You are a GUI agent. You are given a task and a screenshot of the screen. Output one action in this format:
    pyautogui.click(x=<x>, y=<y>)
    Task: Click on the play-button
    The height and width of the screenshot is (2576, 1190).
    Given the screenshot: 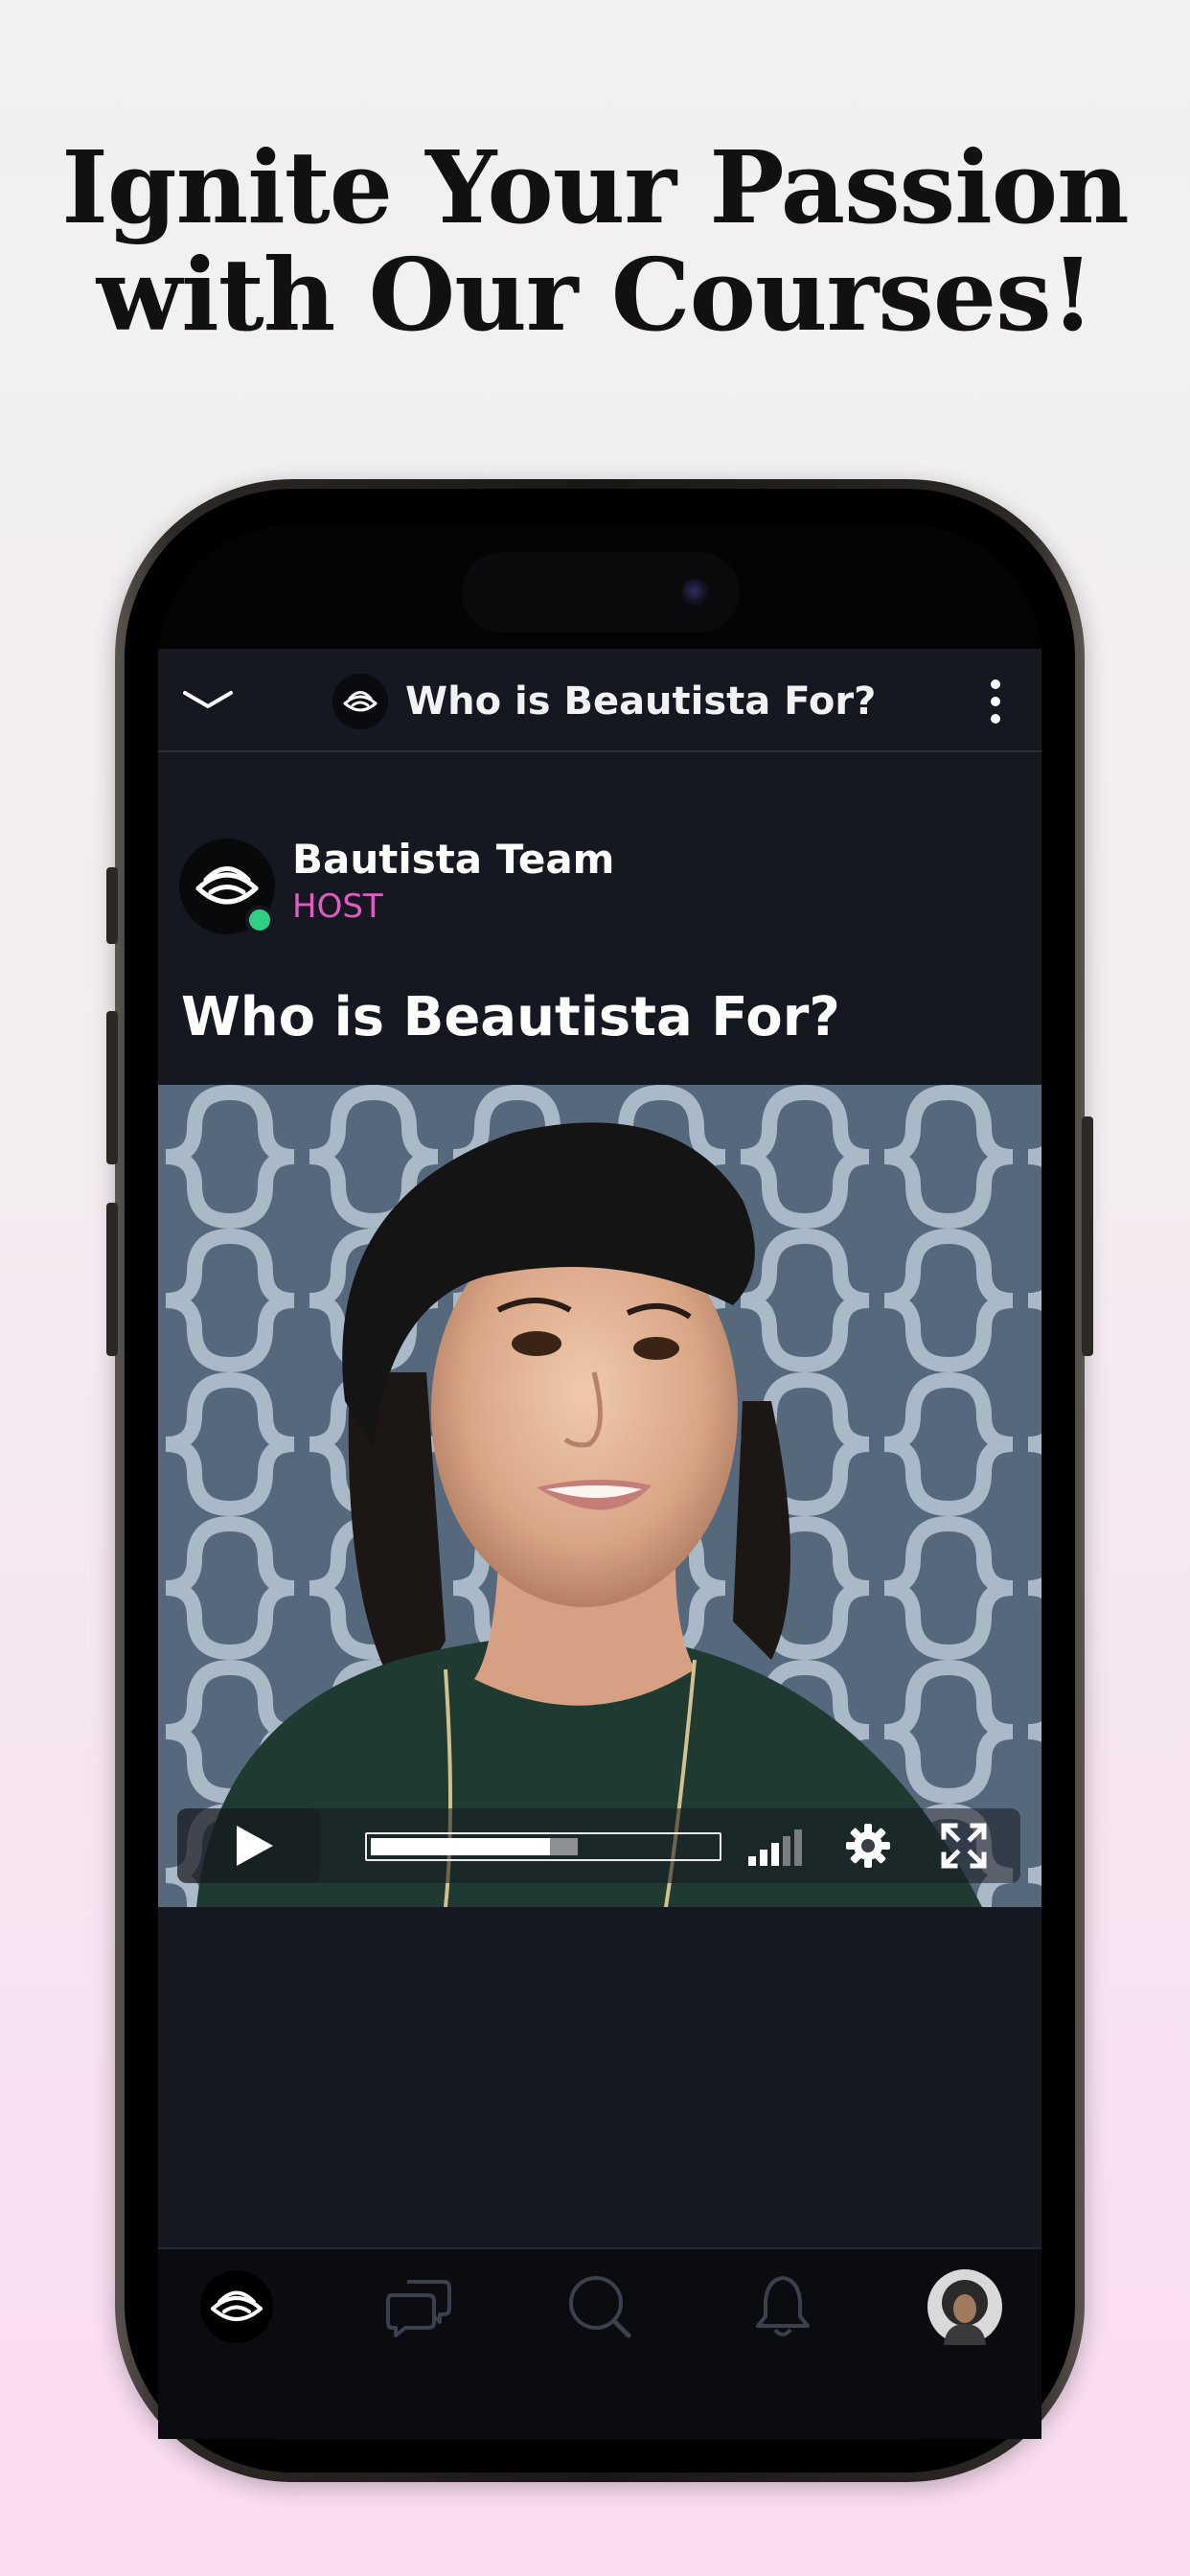 What is the action you would take?
    pyautogui.click(x=249, y=1845)
    